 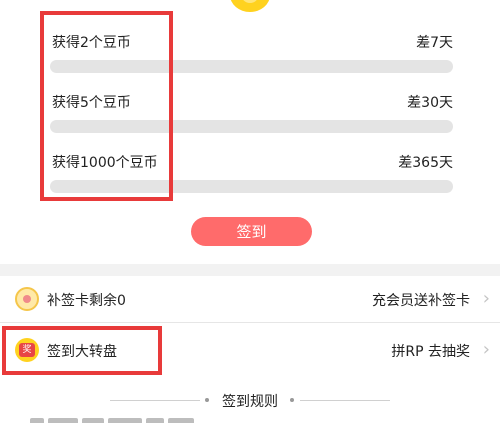 What do you see at coordinates (292, 400) in the screenshot?
I see `rules-dot-right` at bounding box center [292, 400].